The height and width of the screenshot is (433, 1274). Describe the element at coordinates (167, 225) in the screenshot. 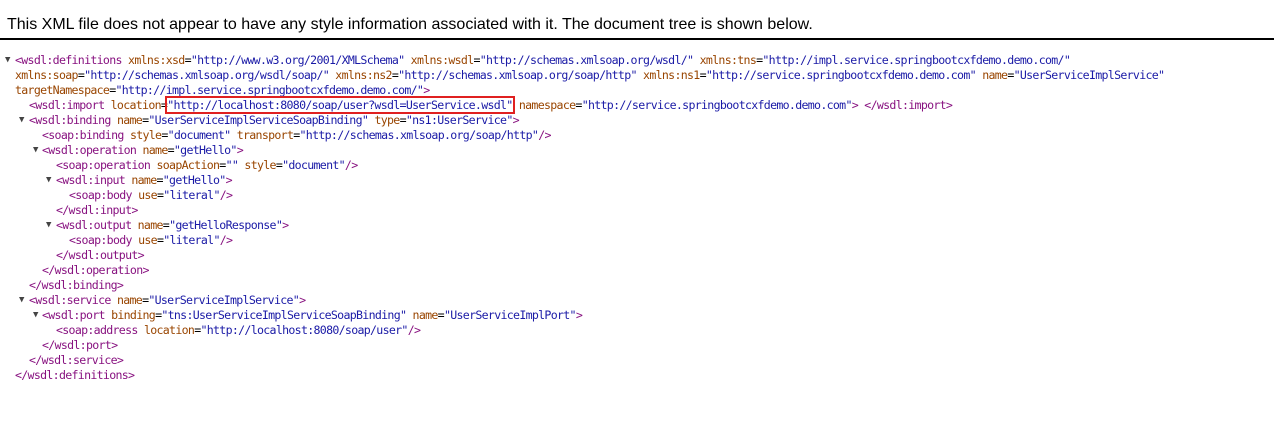

I see `xml-line: ▼ <wsdl:output name="getHelloResponse">` at that location.